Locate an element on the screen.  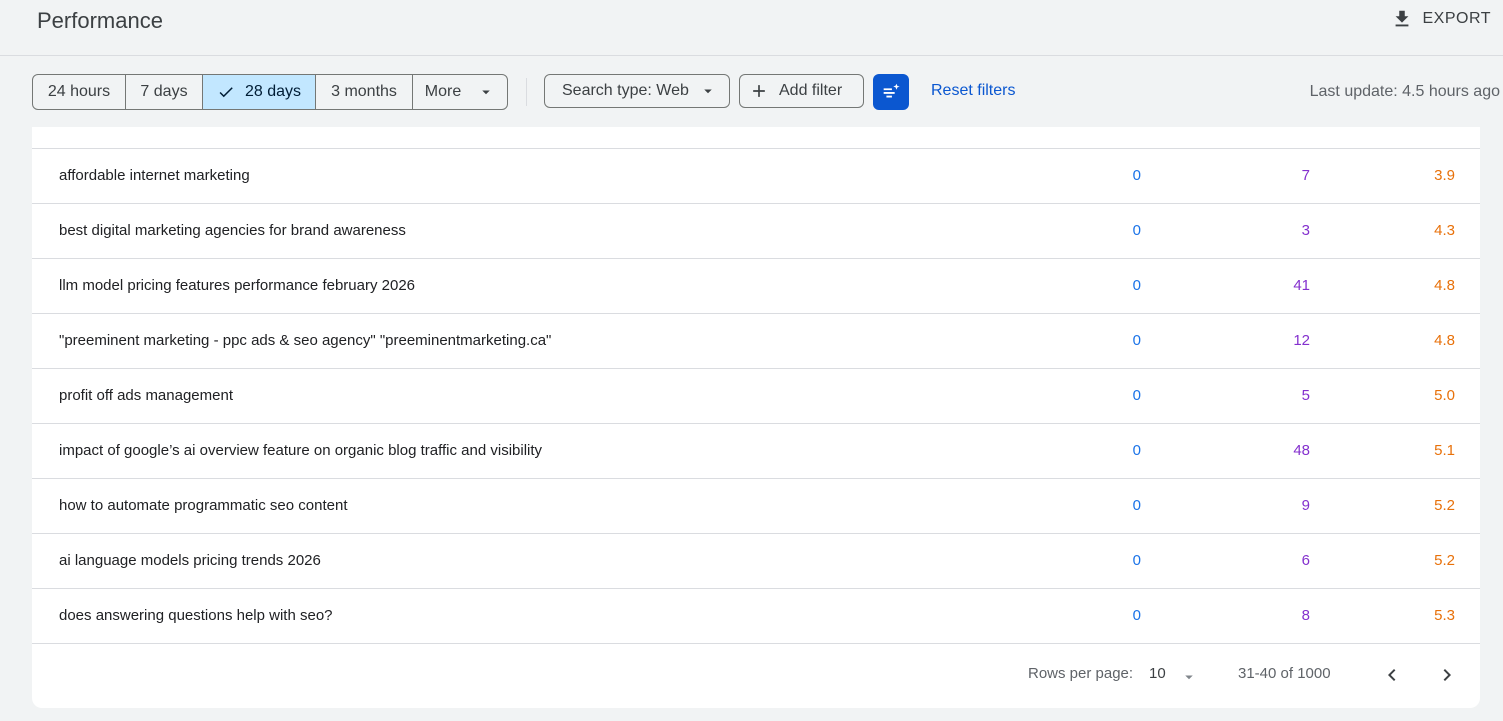
page-header: Performance EXPORT is located at coordinates (751, 28).